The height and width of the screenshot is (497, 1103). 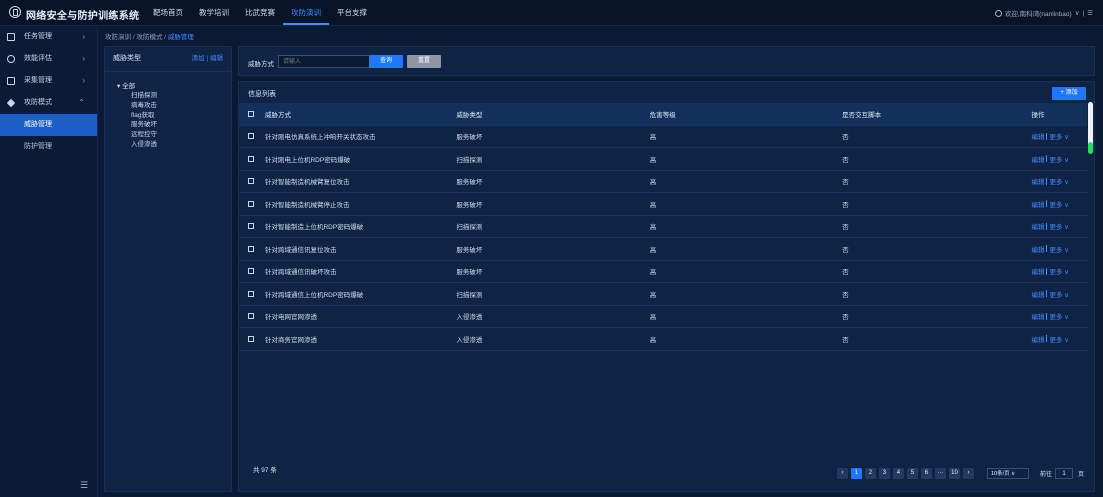 I want to click on collapse-icon: ☰, so click(x=84, y=485).